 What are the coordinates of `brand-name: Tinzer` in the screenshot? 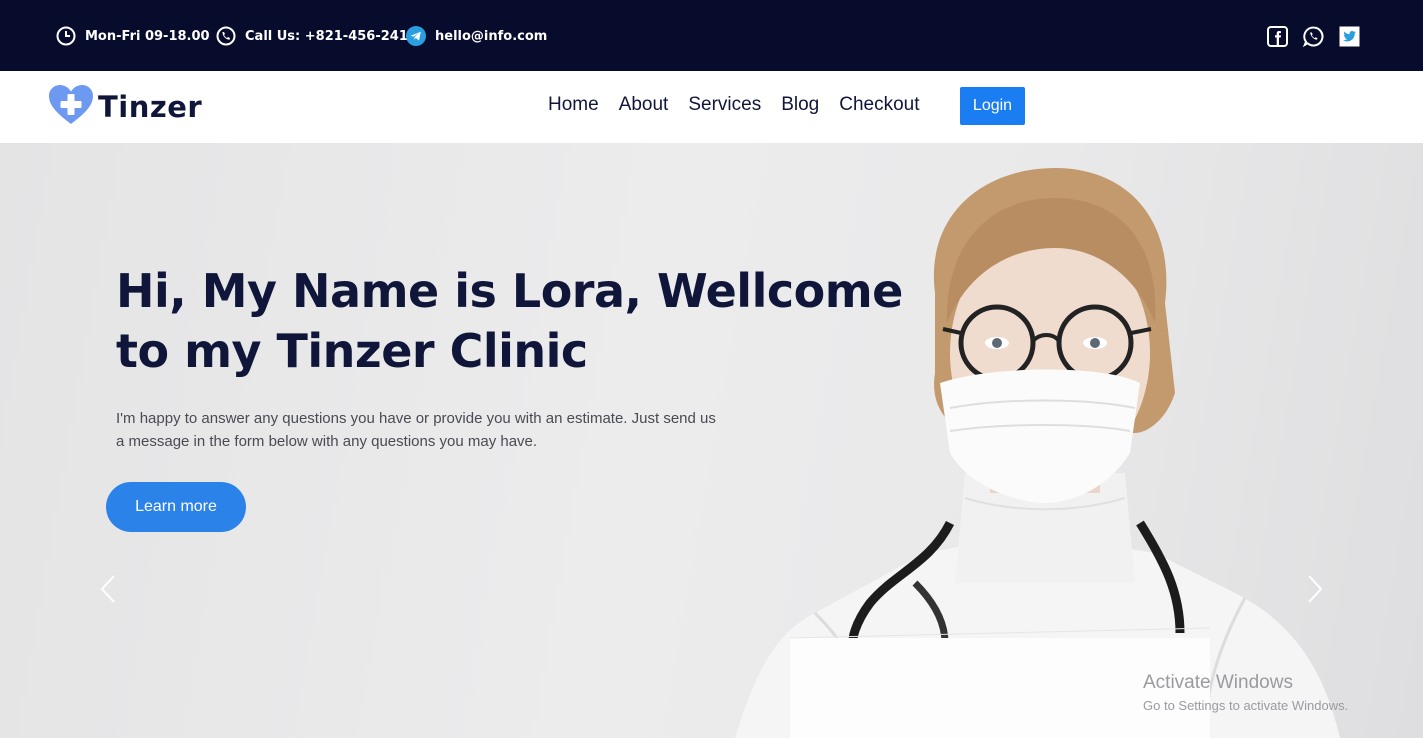 It's located at (150, 107).